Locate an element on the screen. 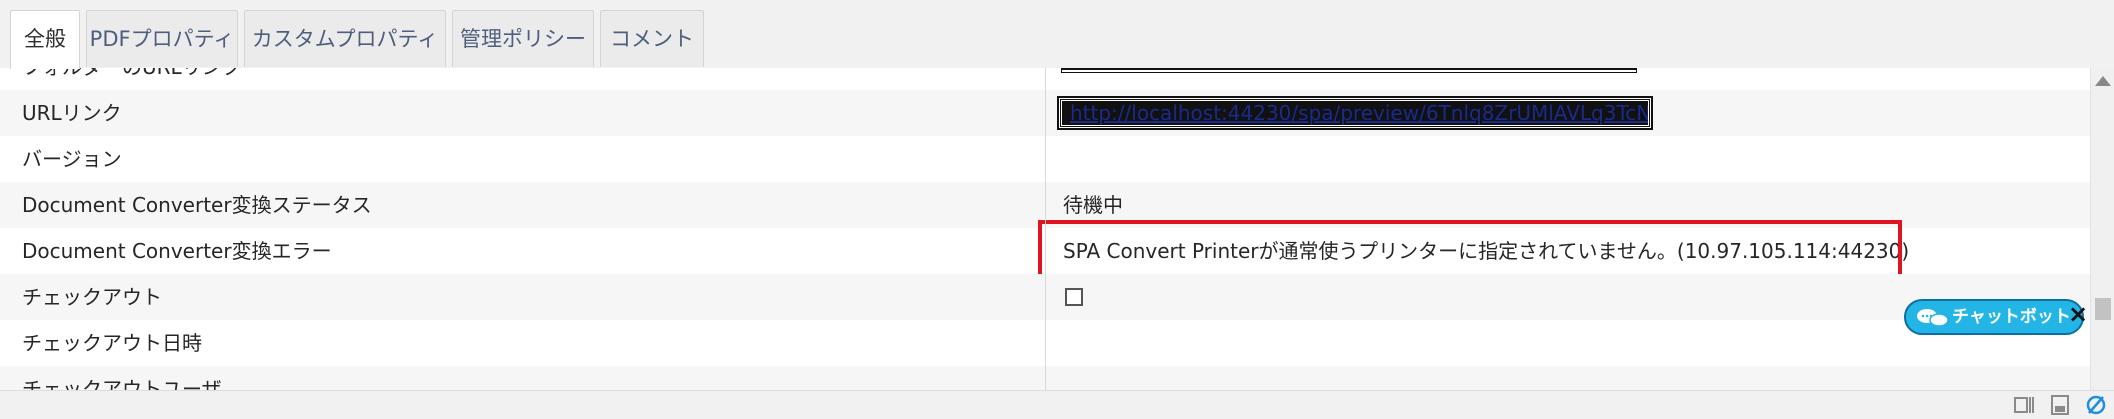 The height and width of the screenshot is (419, 2114). chatbot-button: チャットボット is located at coordinates (1994, 317).